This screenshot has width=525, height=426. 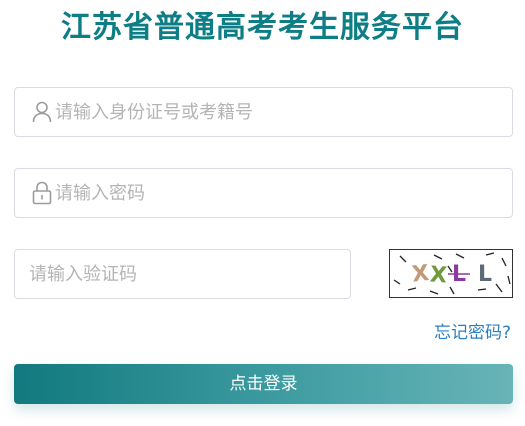 I want to click on page-title: 江苏省普通高考考生服务平台, so click(x=262, y=27).